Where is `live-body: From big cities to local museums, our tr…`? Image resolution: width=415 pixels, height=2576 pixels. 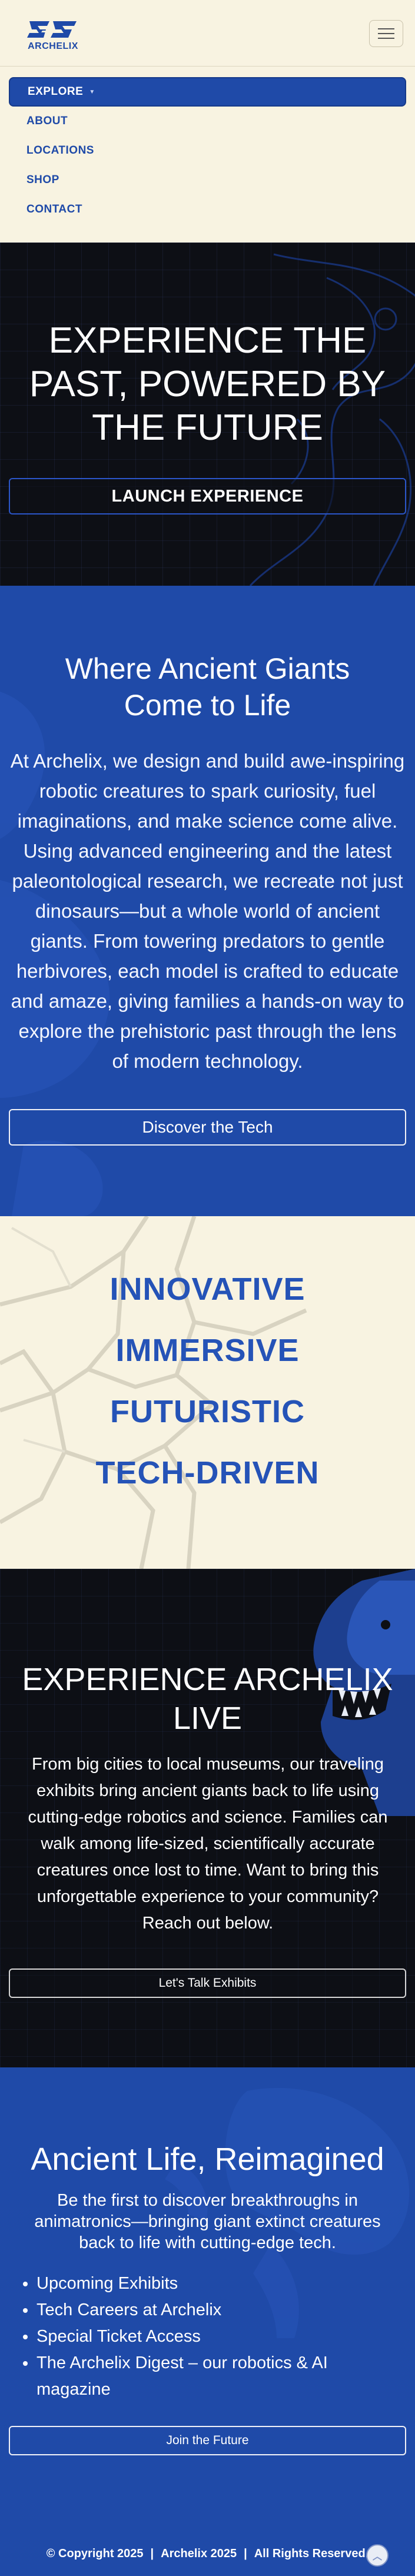
live-body: From big cities to local museums, our tr… is located at coordinates (208, 1844).